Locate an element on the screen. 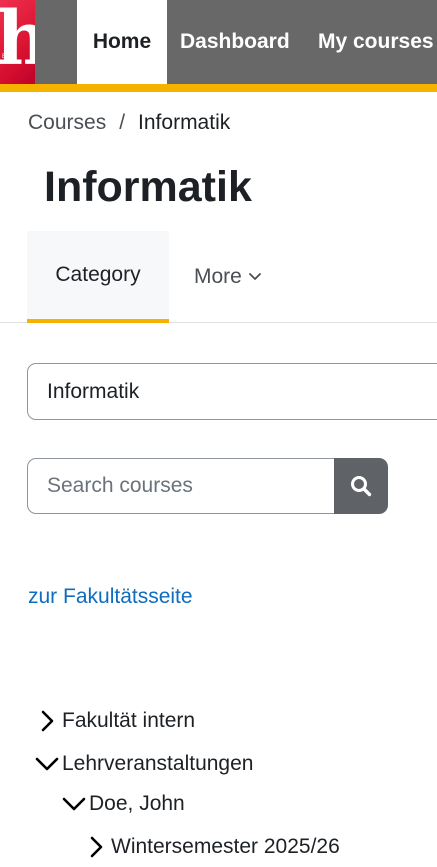  category-select-value: Informatik is located at coordinates (93, 391).